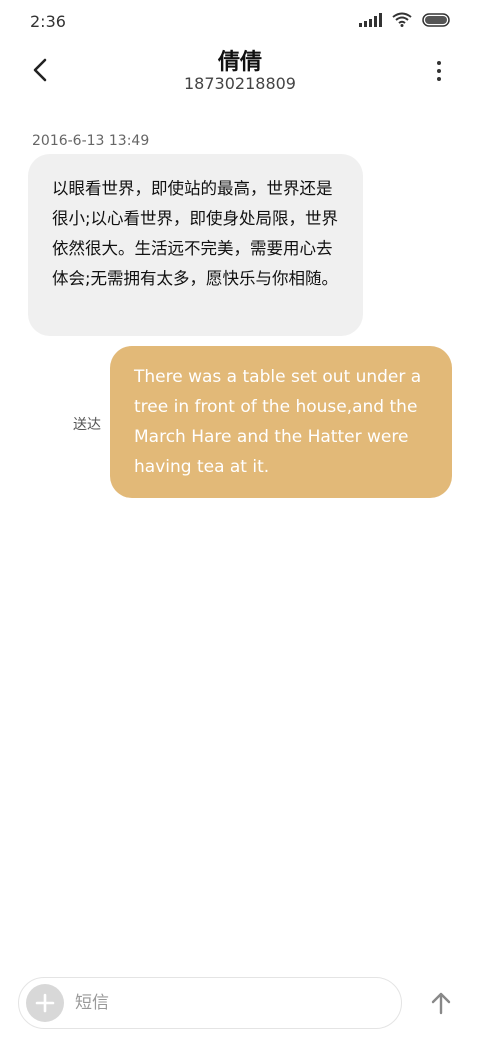 This screenshot has height=1040, width=480. Describe the element at coordinates (240, 83) in the screenshot. I see `contact-number: 18730218809` at that location.